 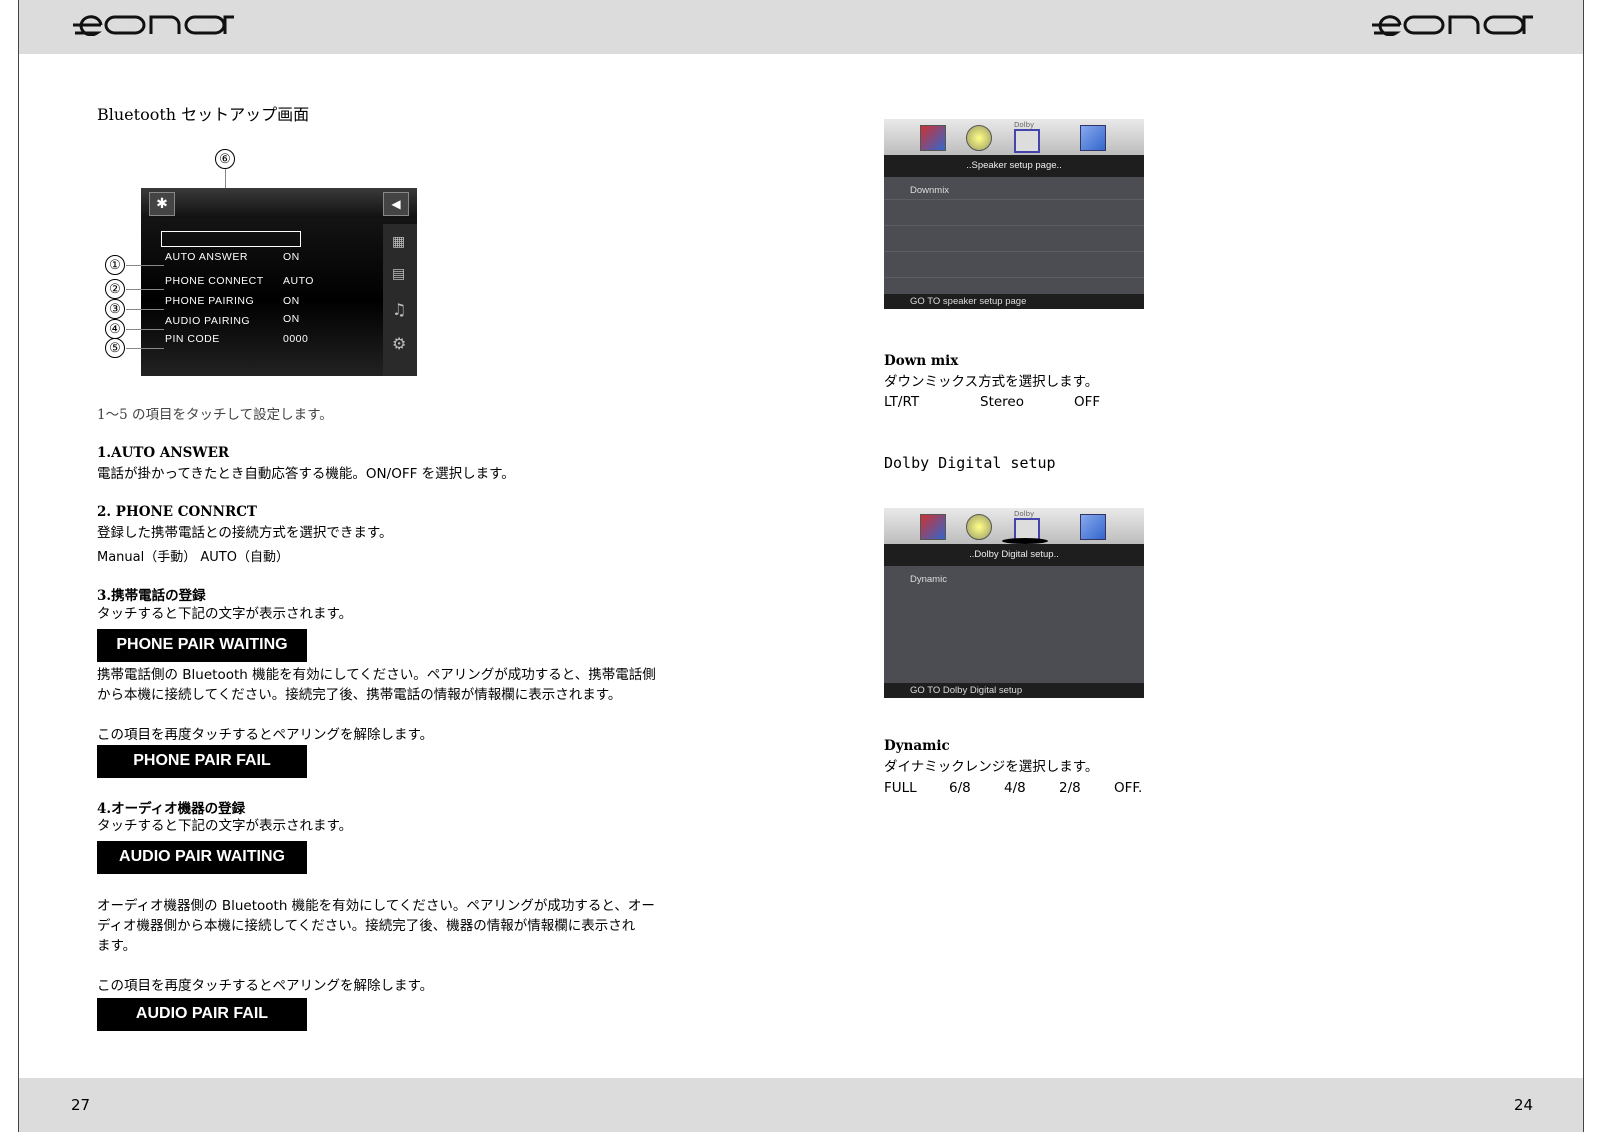 I want to click on callout-2-leader, so click(x=145, y=289).